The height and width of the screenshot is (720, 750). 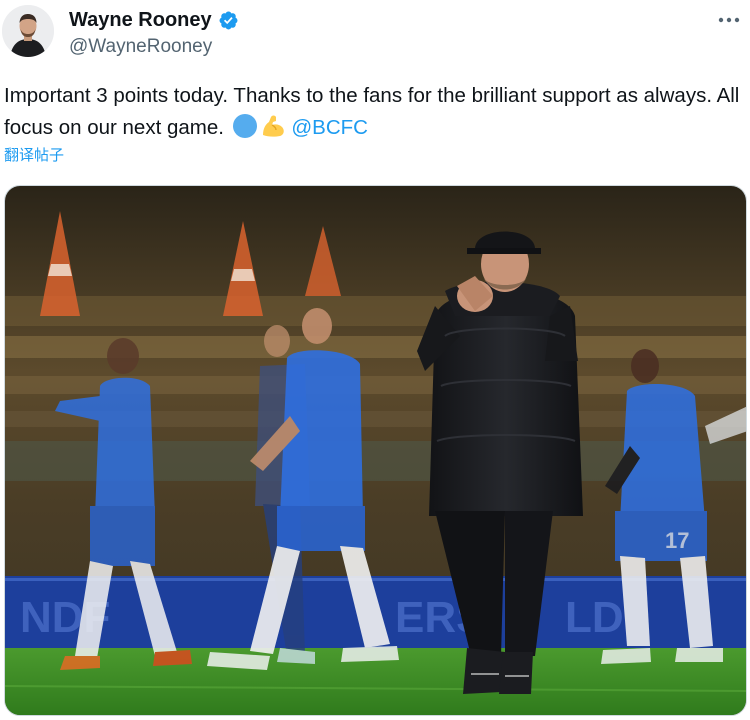 What do you see at coordinates (34, 156) in the screenshot?
I see `translate-post-link: 翻译帖子` at bounding box center [34, 156].